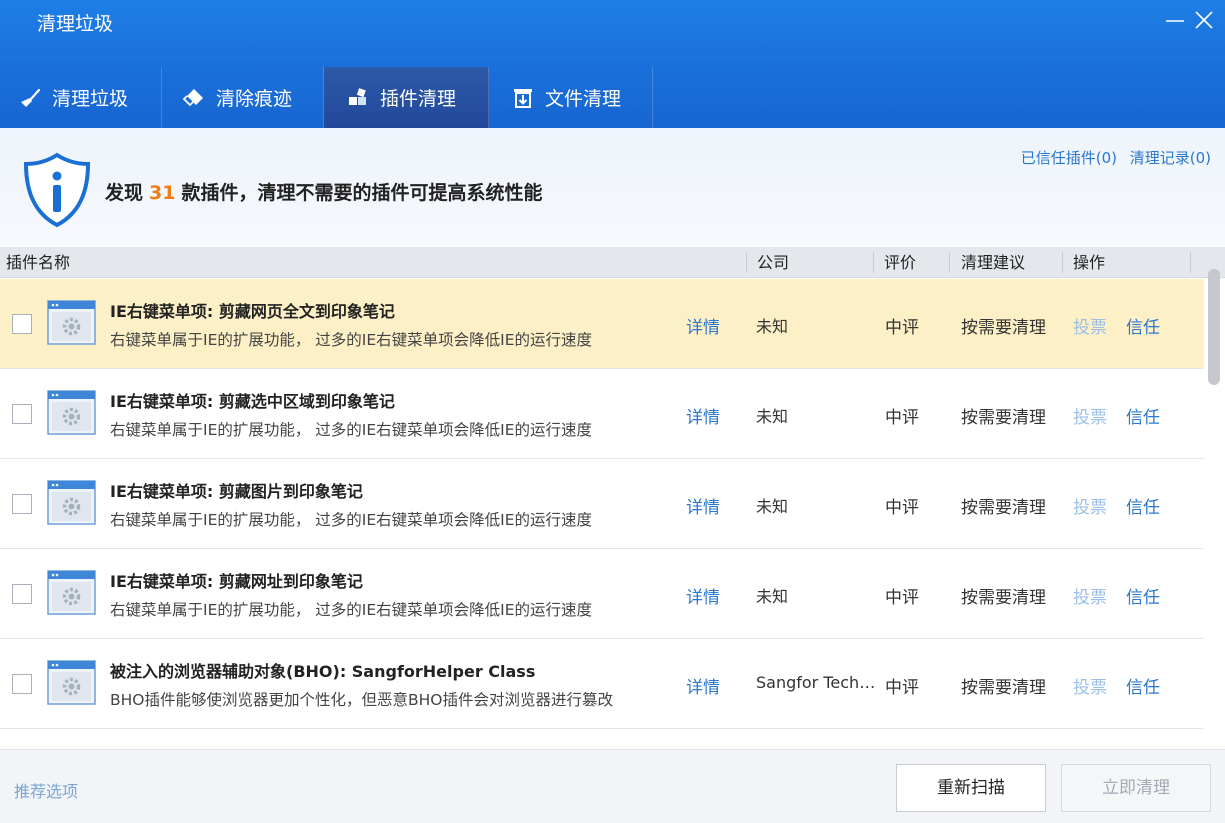 The image size is (1225, 823). I want to click on close-icon, so click(1204, 20).